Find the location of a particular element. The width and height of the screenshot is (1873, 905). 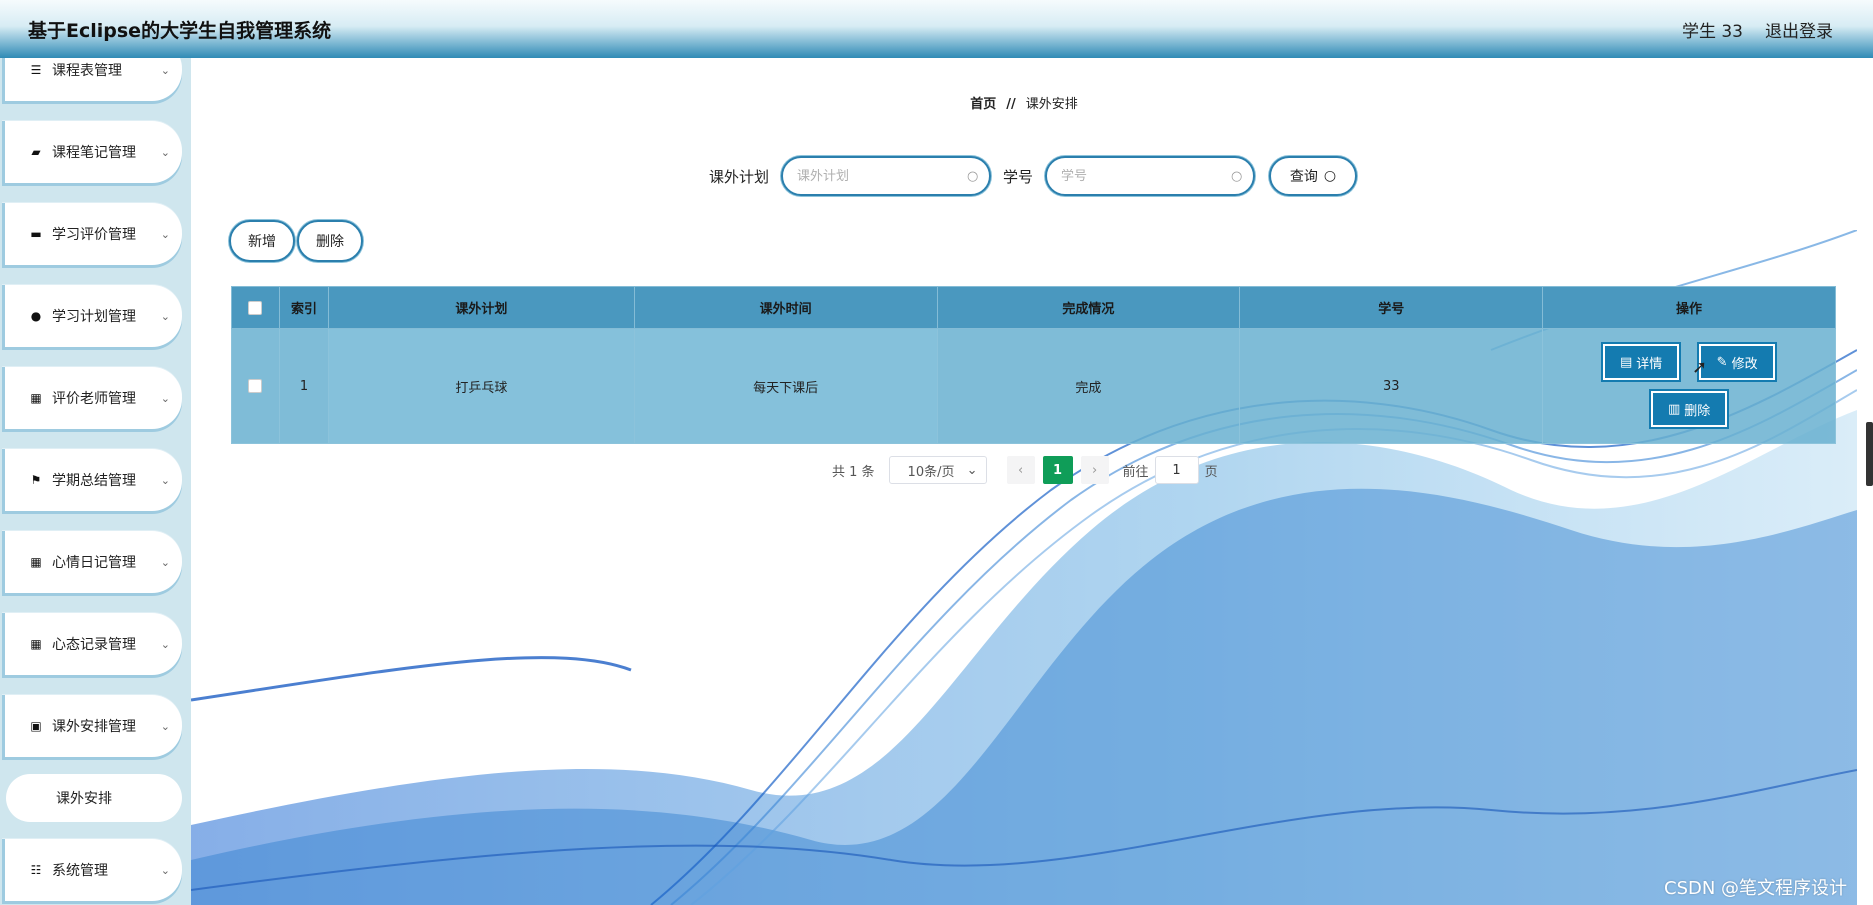

id-search-box: ○ is located at coordinates (1150, 176).